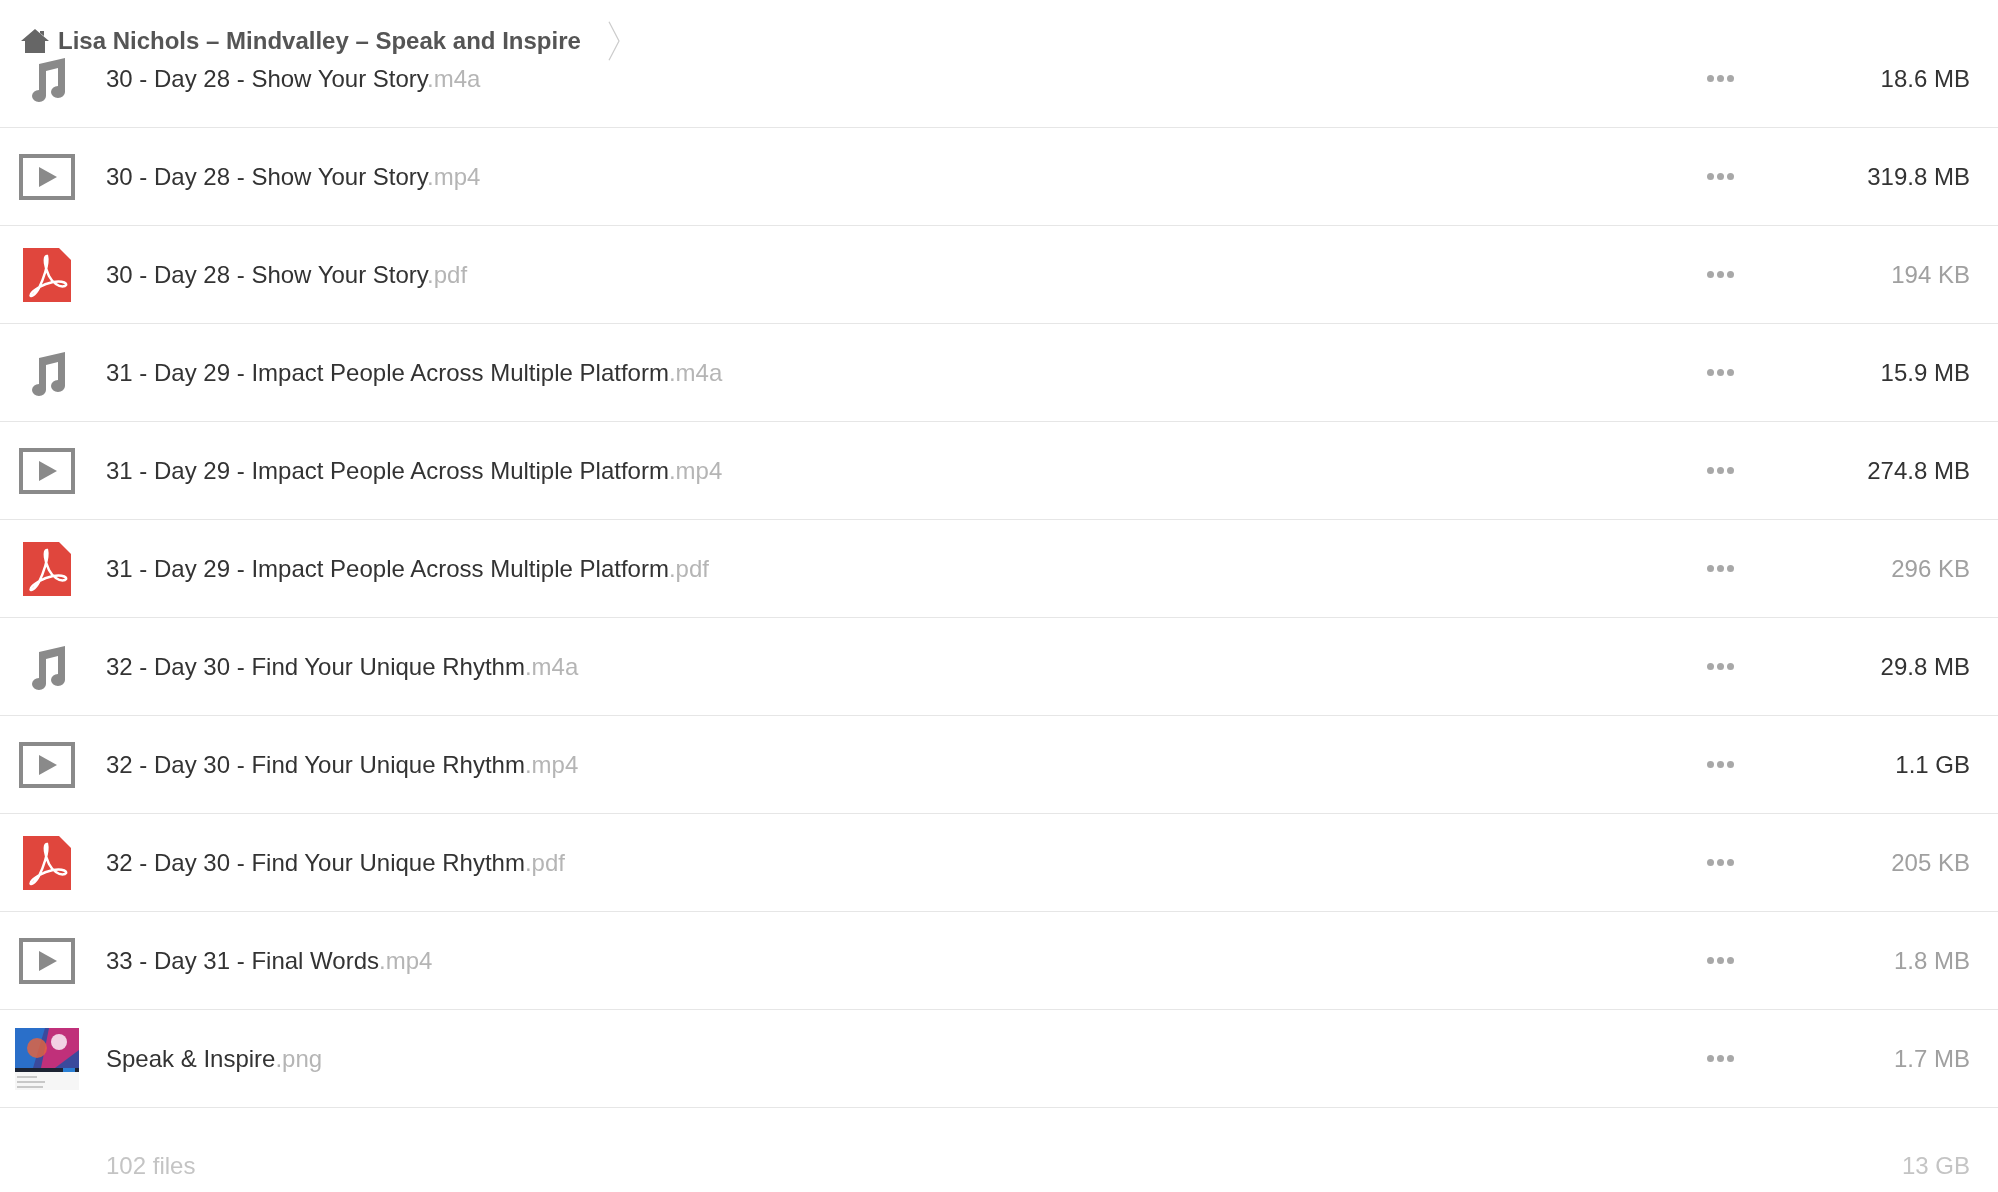 This screenshot has width=1998, height=1192. What do you see at coordinates (1930, 274) in the screenshot?
I see `file-size: 194 KB` at bounding box center [1930, 274].